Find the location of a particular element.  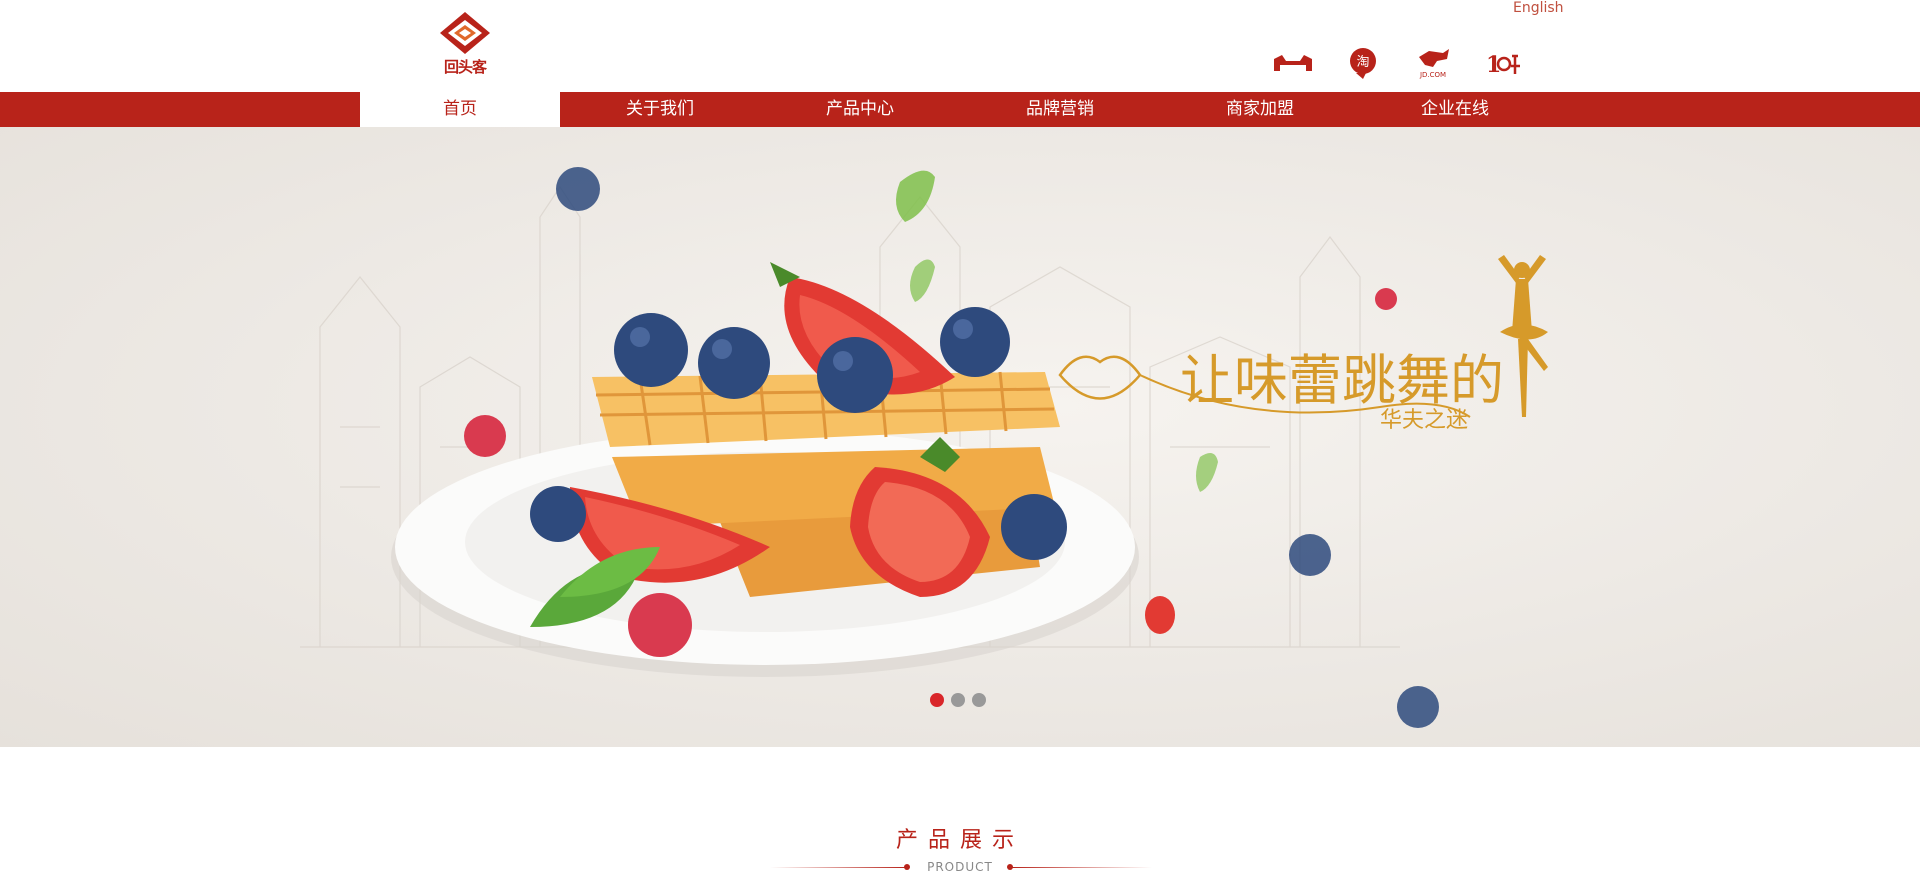

nav-item-franchise: 商家加盟 is located at coordinates (1260, 109).